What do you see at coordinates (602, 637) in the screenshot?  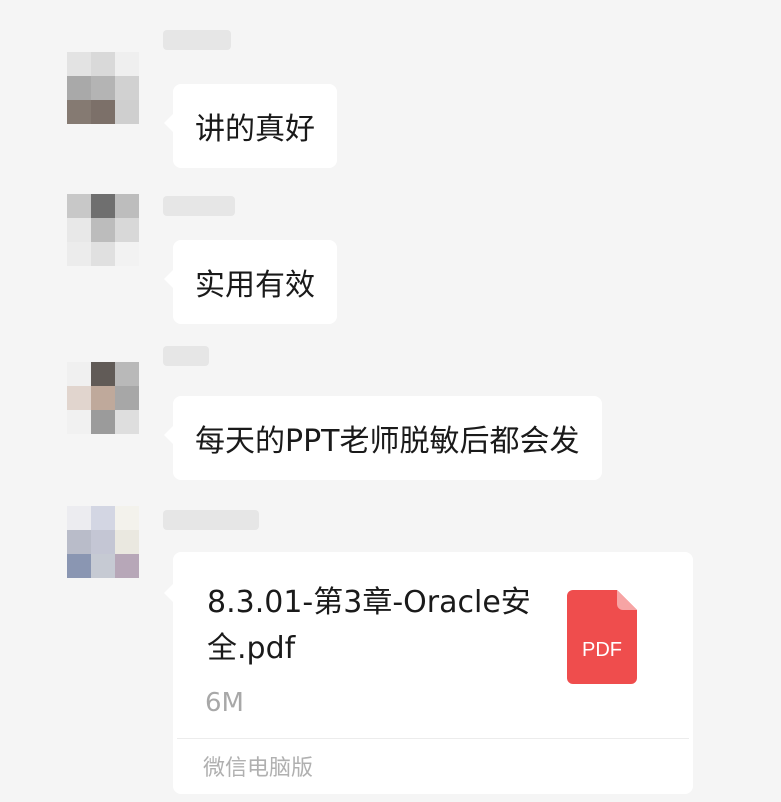 I see `pdf-file-icon: PDF` at bounding box center [602, 637].